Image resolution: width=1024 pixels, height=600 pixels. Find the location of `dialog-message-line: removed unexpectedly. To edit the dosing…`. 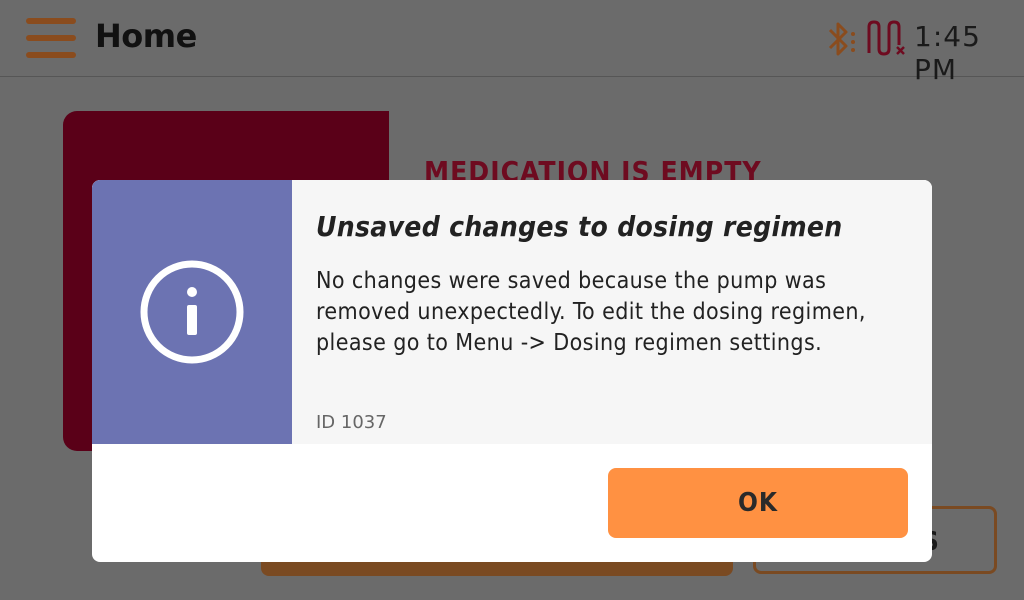

dialog-message-line: removed unexpectedly. To edit the dosing… is located at coordinates (591, 312).